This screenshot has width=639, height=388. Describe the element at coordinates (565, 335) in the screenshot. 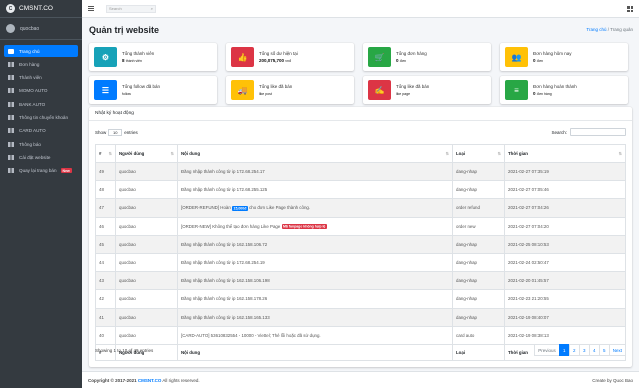

I see `cell-time: 2021-02-19 08:38:13` at that location.